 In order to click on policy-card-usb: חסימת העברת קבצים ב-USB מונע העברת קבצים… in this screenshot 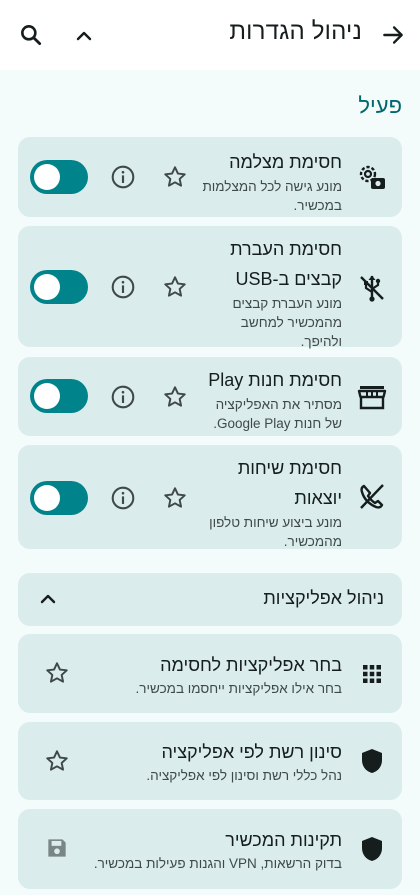, I will do `click(210, 287)`.